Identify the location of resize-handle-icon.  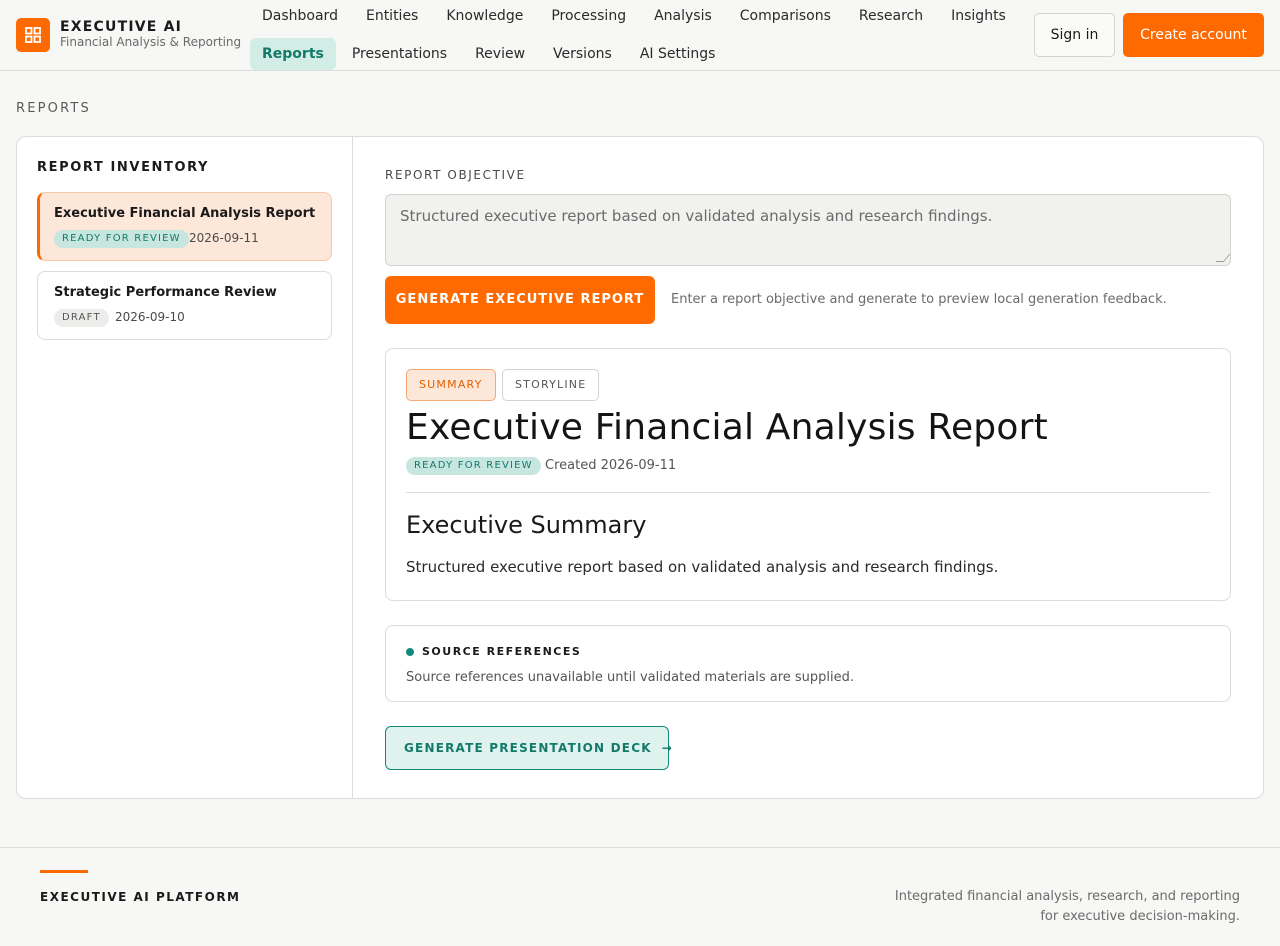
(1223, 258).